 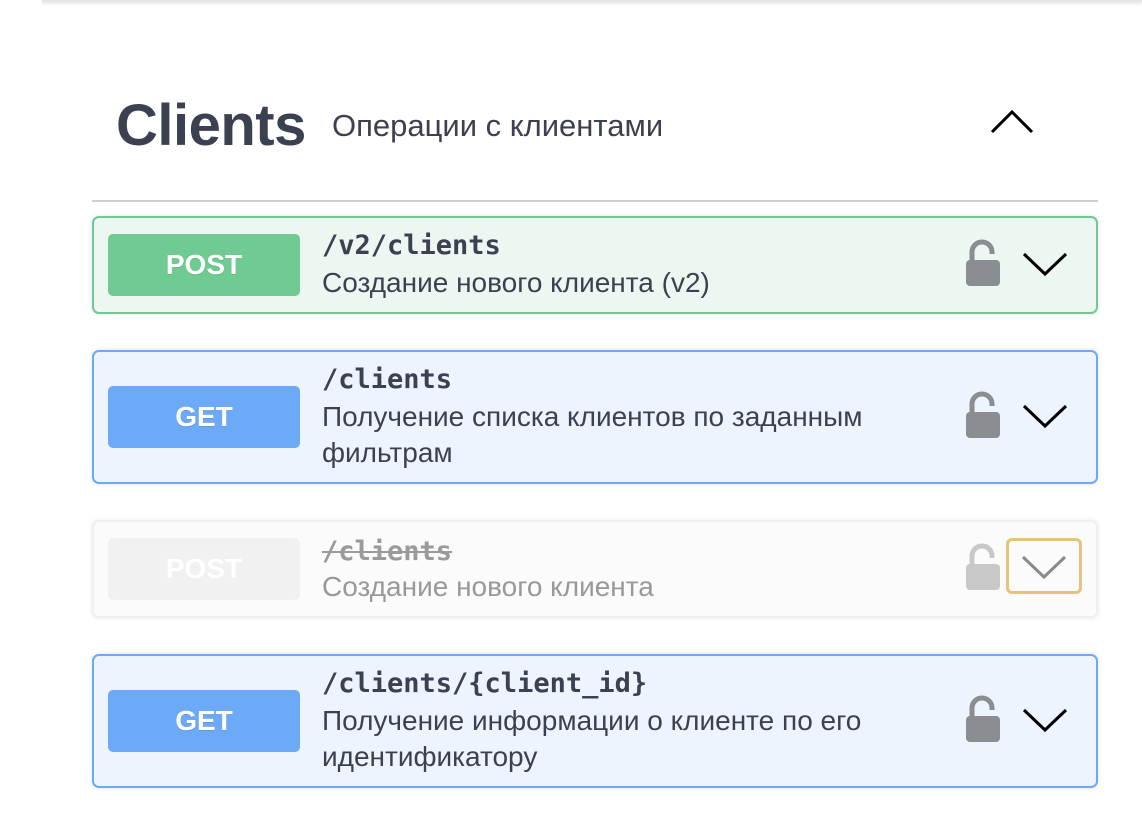 What do you see at coordinates (516, 282) in the screenshot?
I see `operation-summary: Создание нового клиента (v2)` at bounding box center [516, 282].